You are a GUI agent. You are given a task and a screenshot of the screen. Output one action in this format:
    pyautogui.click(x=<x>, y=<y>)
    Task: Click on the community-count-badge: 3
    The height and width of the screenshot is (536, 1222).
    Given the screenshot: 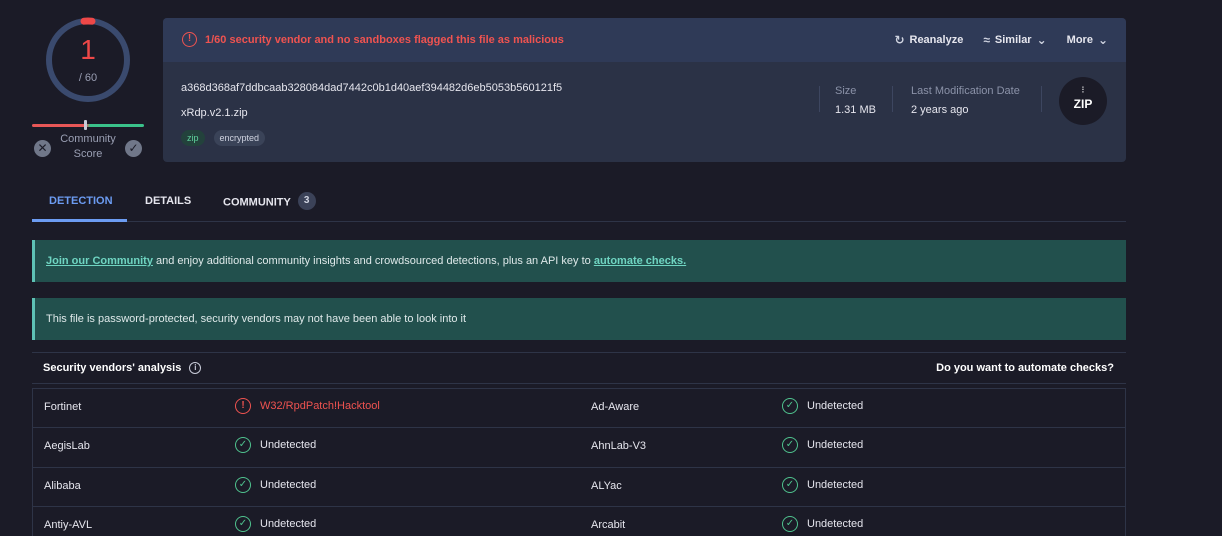 What is the action you would take?
    pyautogui.click(x=306, y=201)
    